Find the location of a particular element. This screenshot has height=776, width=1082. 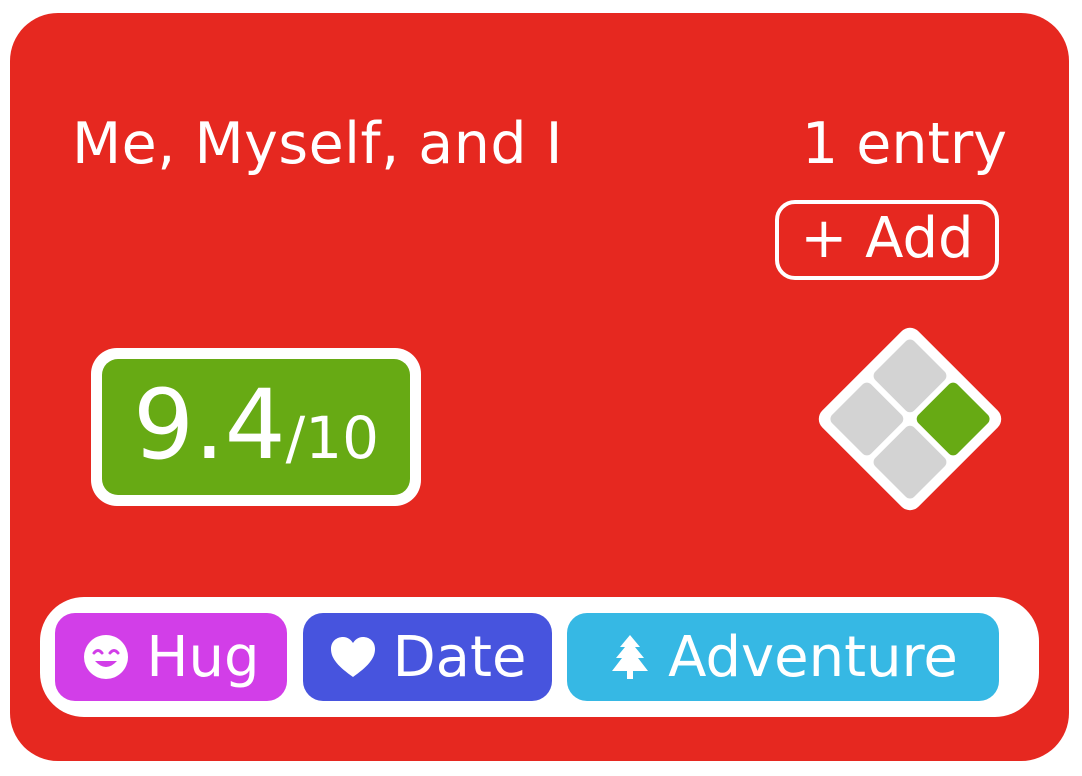

add-entry-button: + Add is located at coordinates (887, 240).